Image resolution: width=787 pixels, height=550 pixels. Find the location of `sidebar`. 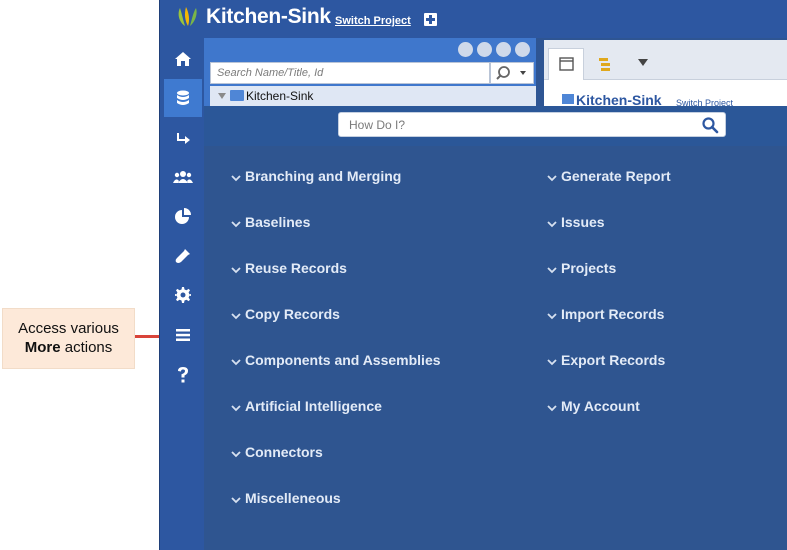

sidebar is located at coordinates (182, 294).